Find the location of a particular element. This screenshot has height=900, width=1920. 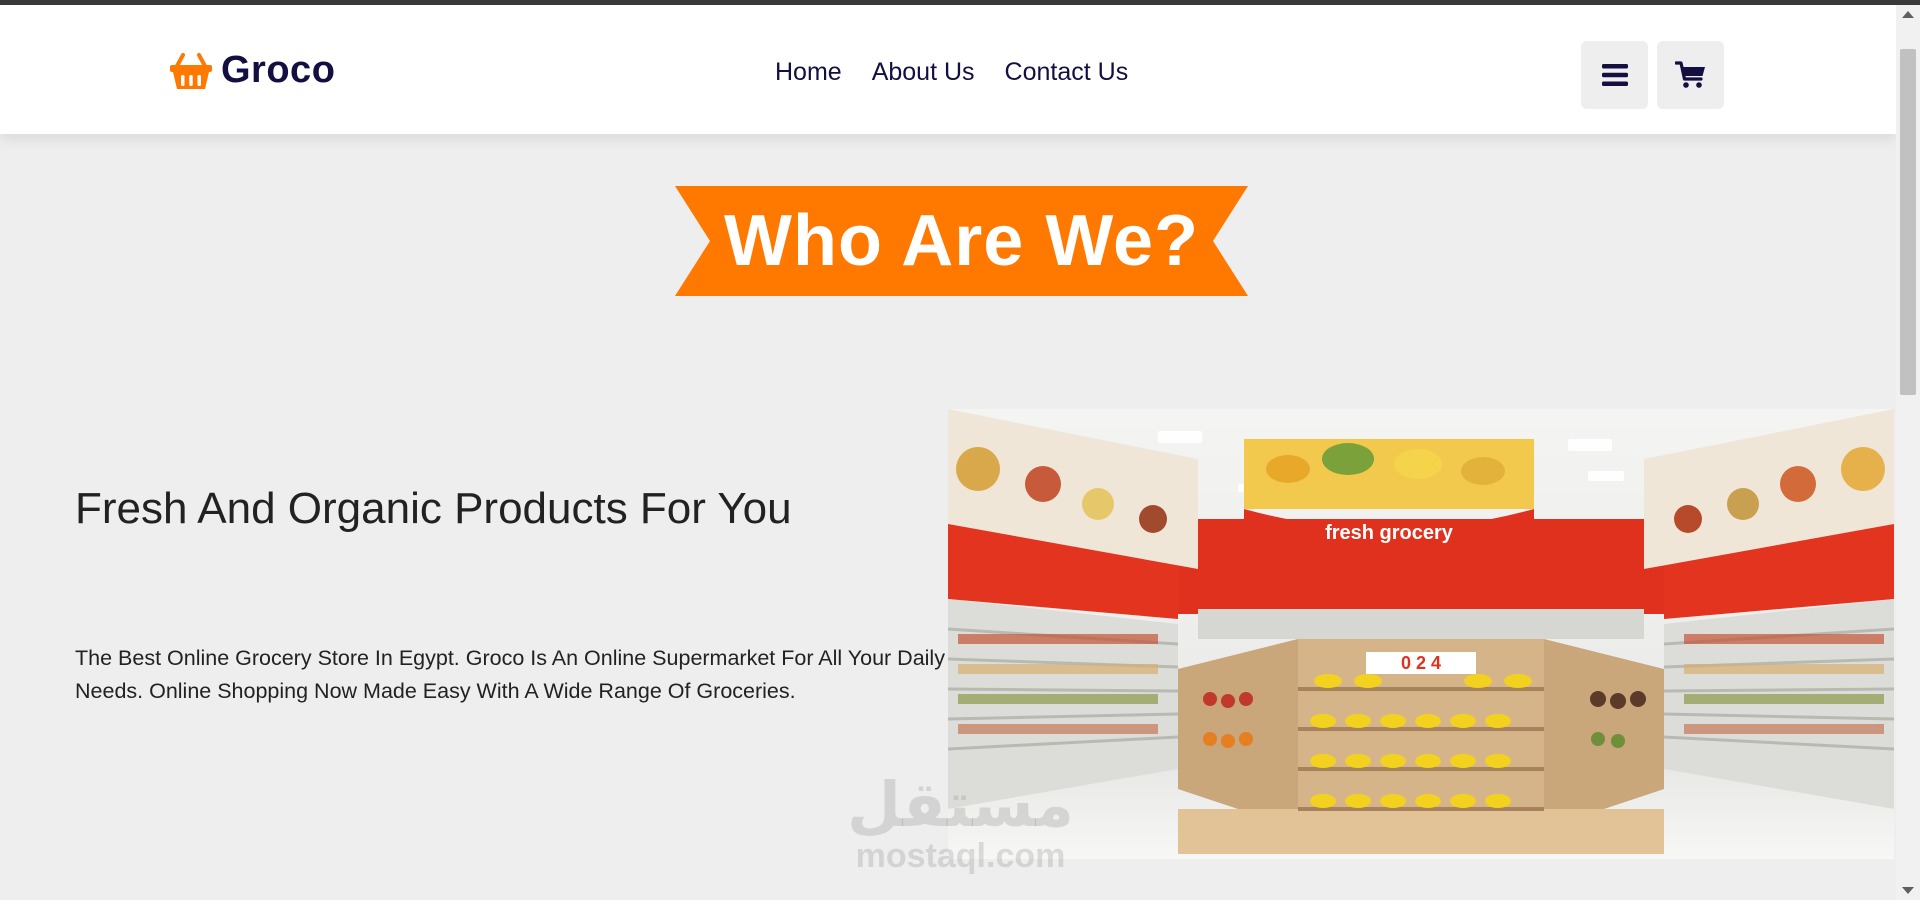

watermark: مستقل mostaql.com is located at coordinates (960, 823).